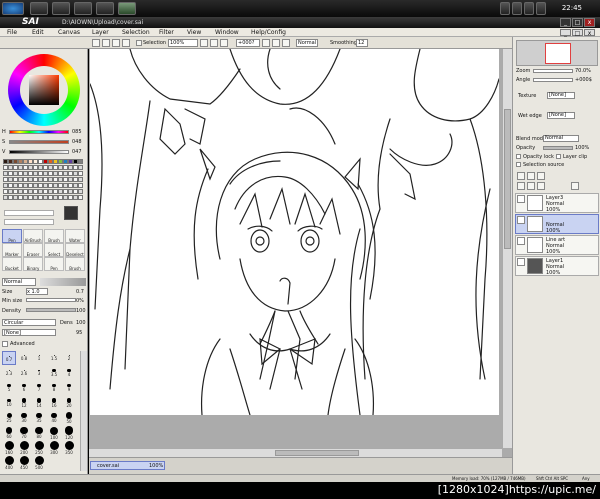  What do you see at coordinates (54, 448) in the screenshot?
I see `brush-size-cell: 300` at bounding box center [54, 448].